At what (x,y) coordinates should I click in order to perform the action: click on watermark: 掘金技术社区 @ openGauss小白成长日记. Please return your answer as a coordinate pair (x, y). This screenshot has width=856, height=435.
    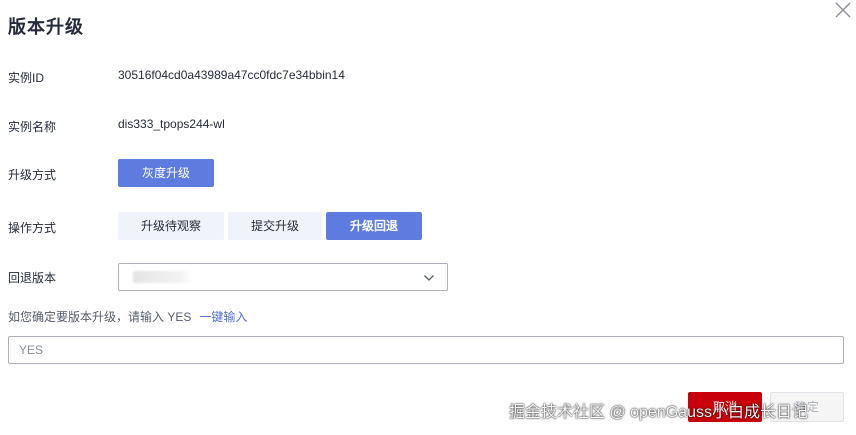
    Looking at the image, I should click on (658, 412).